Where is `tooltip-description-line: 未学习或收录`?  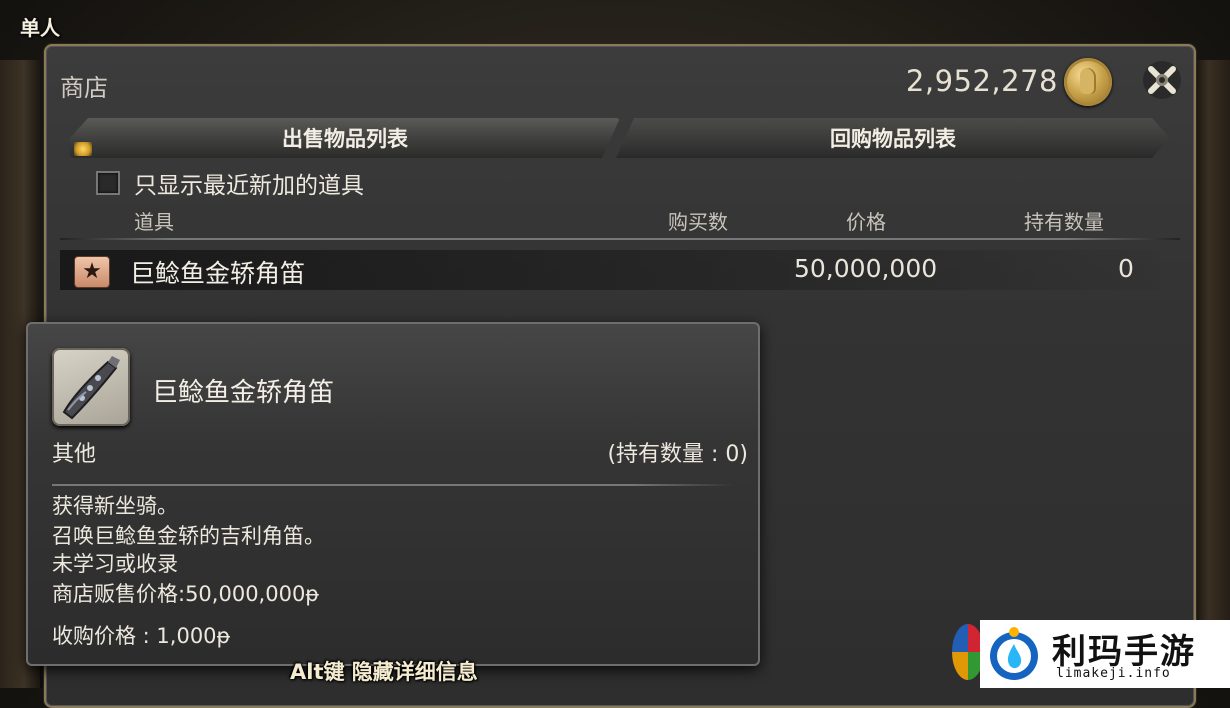 tooltip-description-line: 未学习或收录 is located at coordinates (115, 564).